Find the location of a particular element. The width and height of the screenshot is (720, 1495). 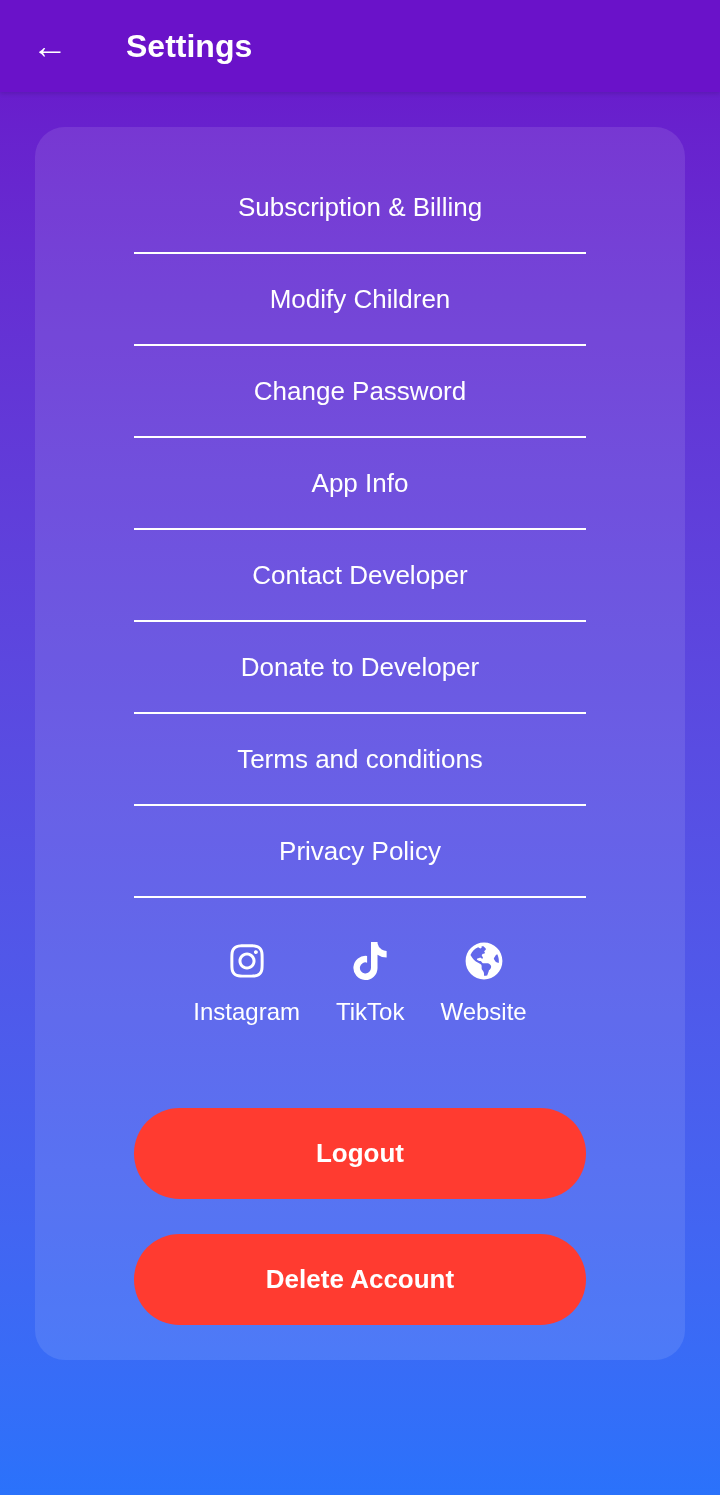

menu-item: Donate to Developer is located at coordinates (360, 668).